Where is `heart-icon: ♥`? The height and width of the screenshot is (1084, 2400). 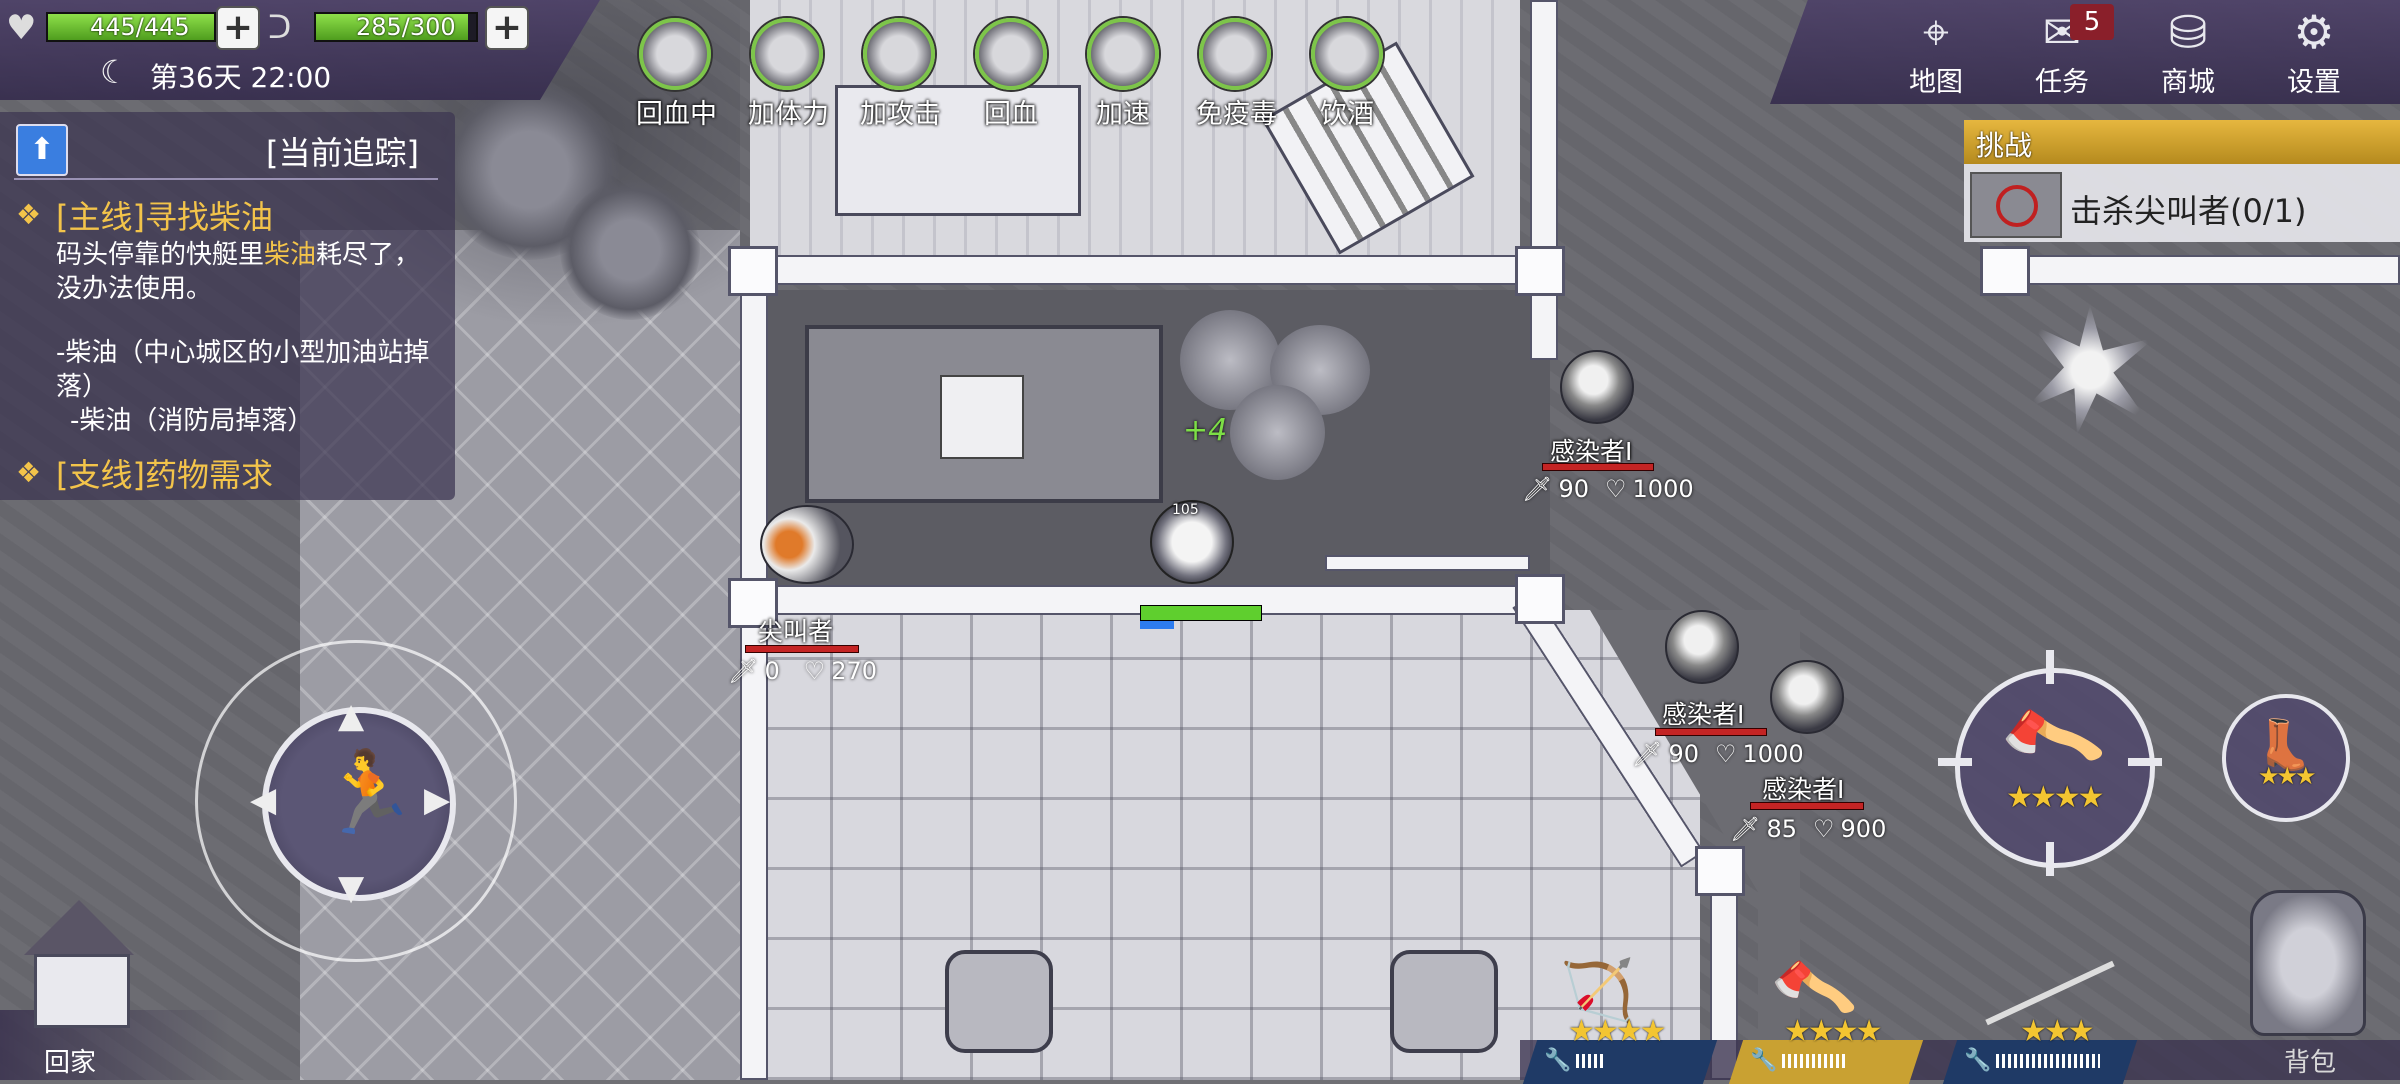
heart-icon: ♥ is located at coordinates (21, 28).